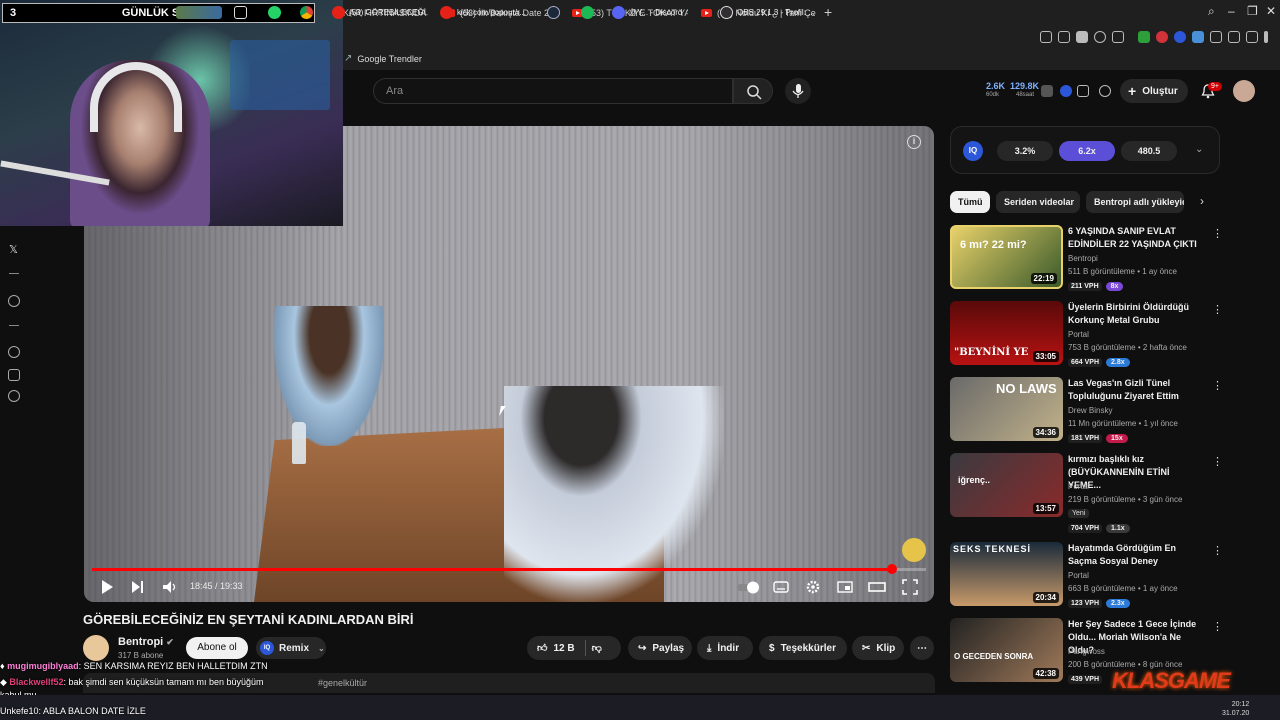 This screenshot has height=720, width=1280. Describe the element at coordinates (96, 648) in the screenshot. I see `channel-avatar` at that location.